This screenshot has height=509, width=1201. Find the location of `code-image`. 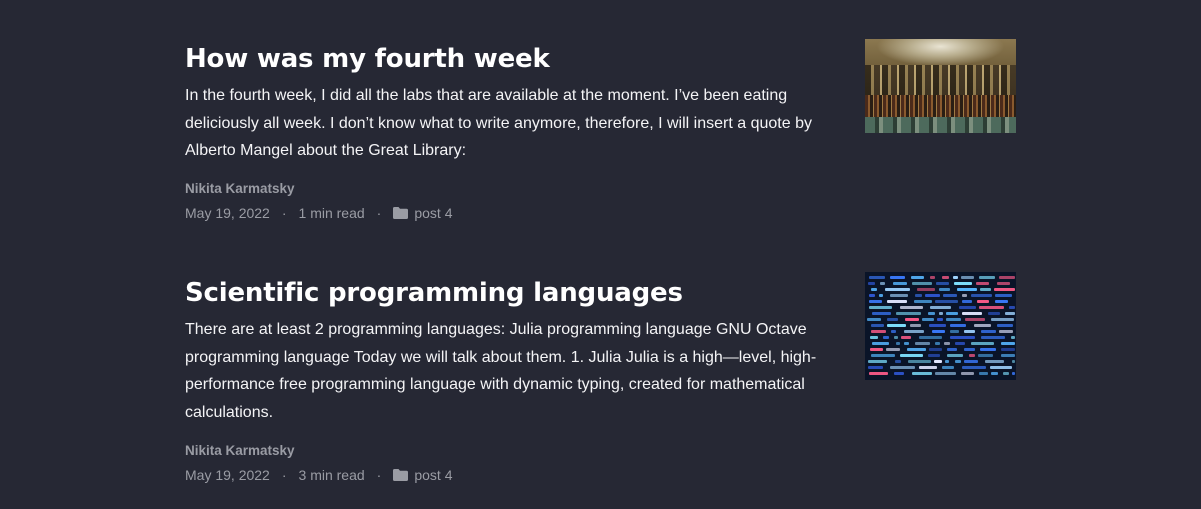

code-image is located at coordinates (940, 326).